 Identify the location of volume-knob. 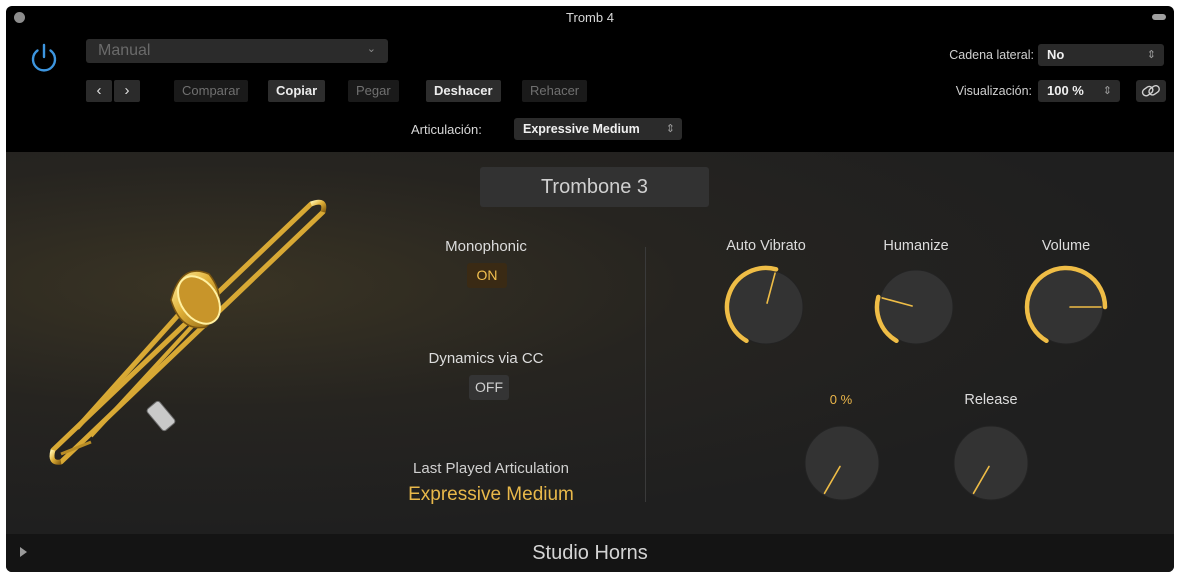
(1066, 307).